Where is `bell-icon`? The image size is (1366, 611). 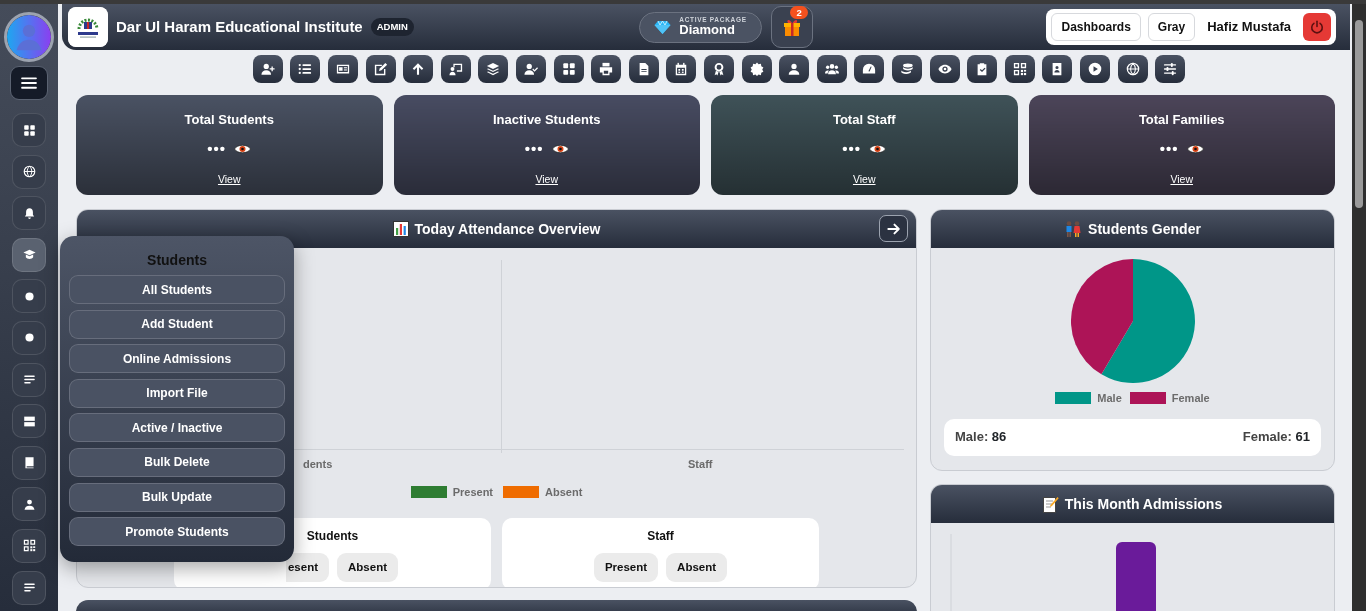 bell-icon is located at coordinates (29, 213).